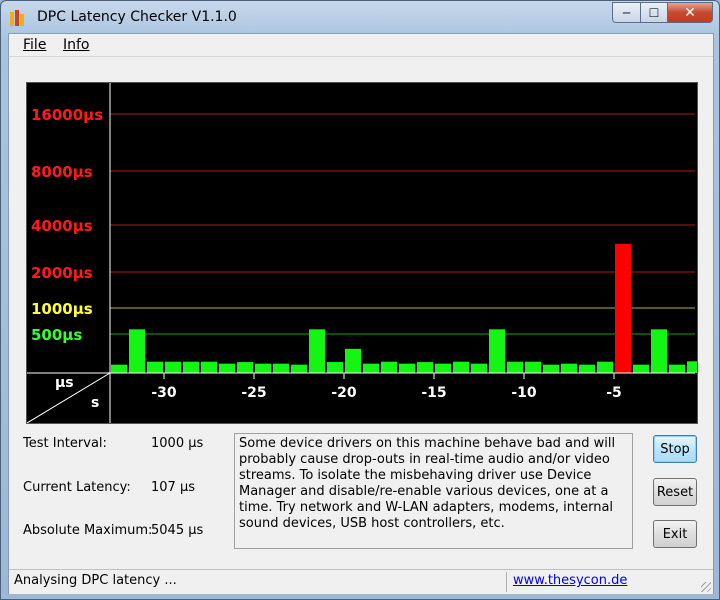  Describe the element at coordinates (690, 12) in the screenshot. I see `close-button: ✕` at that location.